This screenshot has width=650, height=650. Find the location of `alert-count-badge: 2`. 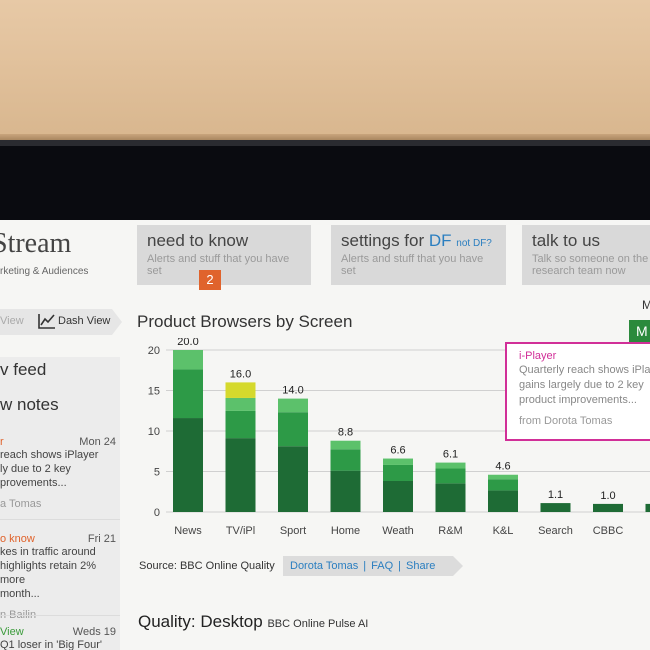

alert-count-badge: 2 is located at coordinates (210, 280).